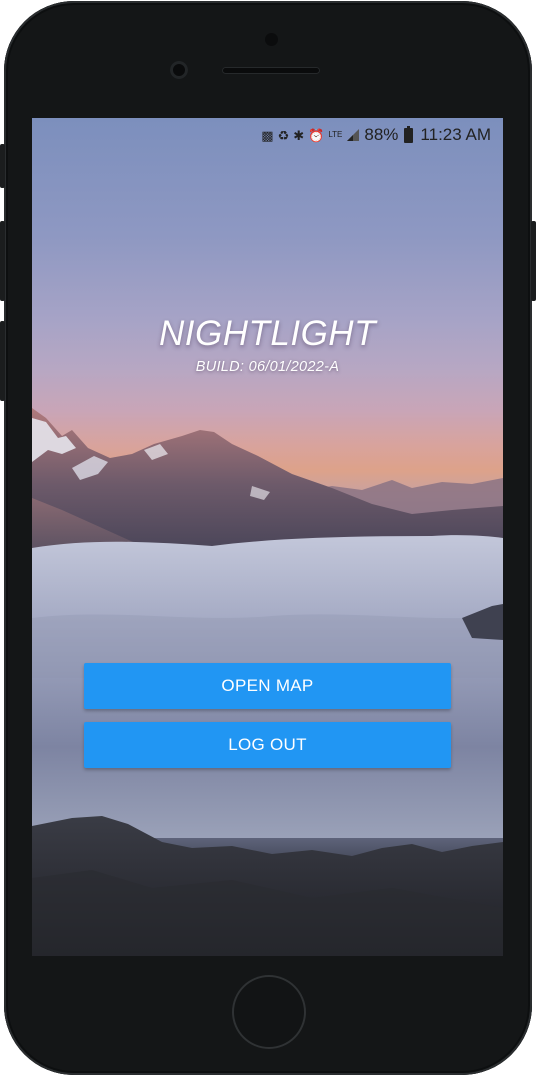 This screenshot has height=1077, width=536. Describe the element at coordinates (267, 686) in the screenshot. I see `open-map-button: OPEN MAP` at that location.